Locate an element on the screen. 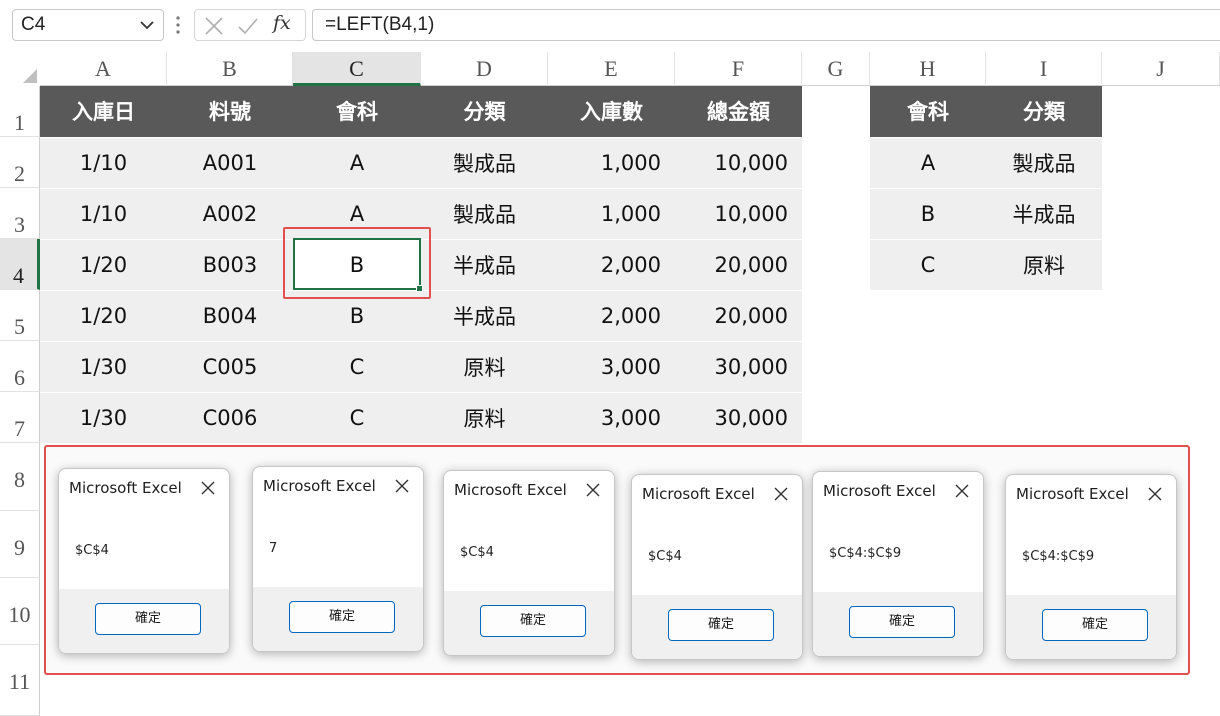 The height and width of the screenshot is (716, 1220). cell-f6: 30,000 is located at coordinates (738, 367).